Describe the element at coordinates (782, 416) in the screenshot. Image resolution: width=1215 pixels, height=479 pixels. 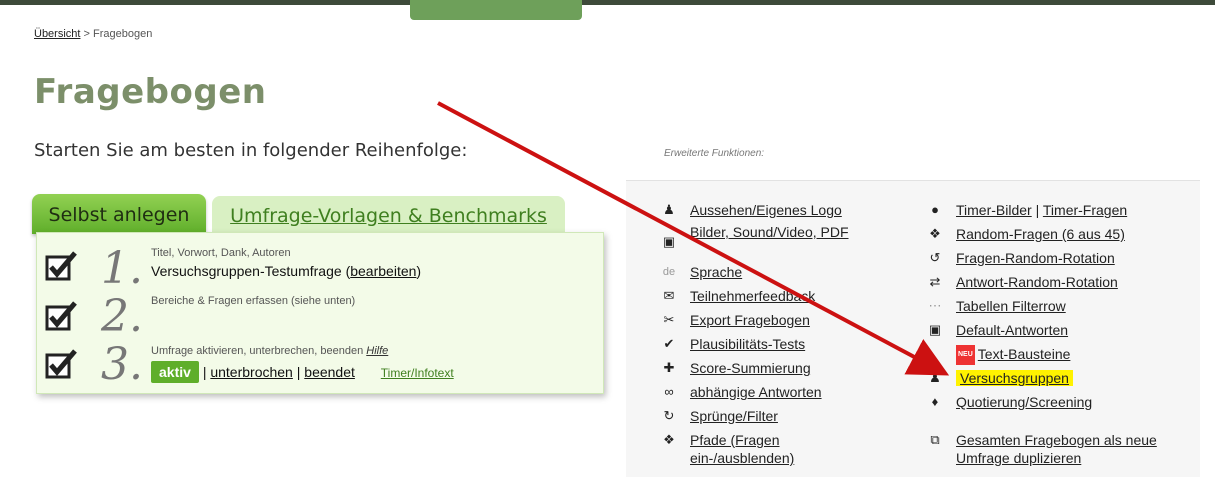
I see `func-spruenge: ↻ Sprünge/Filter` at that location.